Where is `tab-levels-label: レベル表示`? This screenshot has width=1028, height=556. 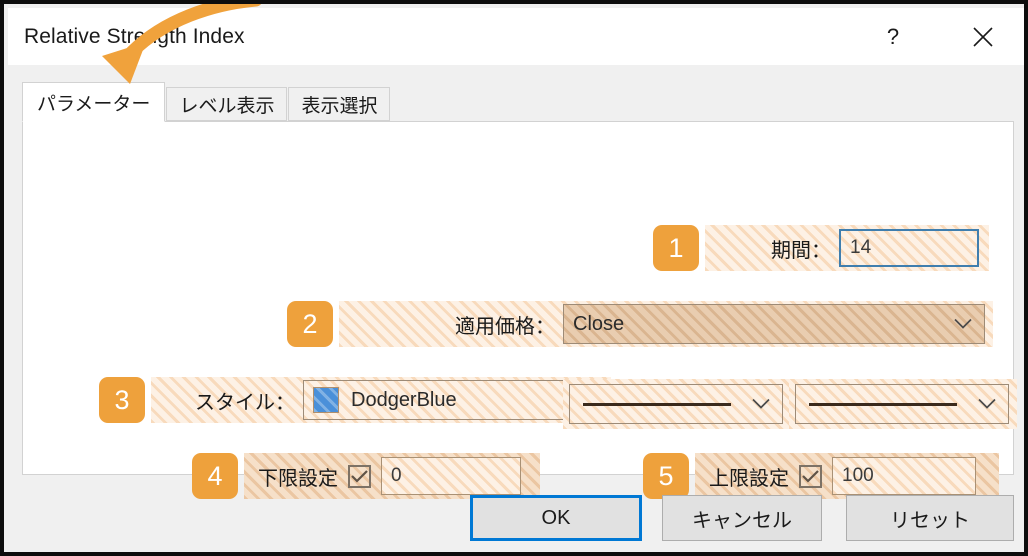
tab-levels-label: レベル表示 is located at coordinates (227, 106).